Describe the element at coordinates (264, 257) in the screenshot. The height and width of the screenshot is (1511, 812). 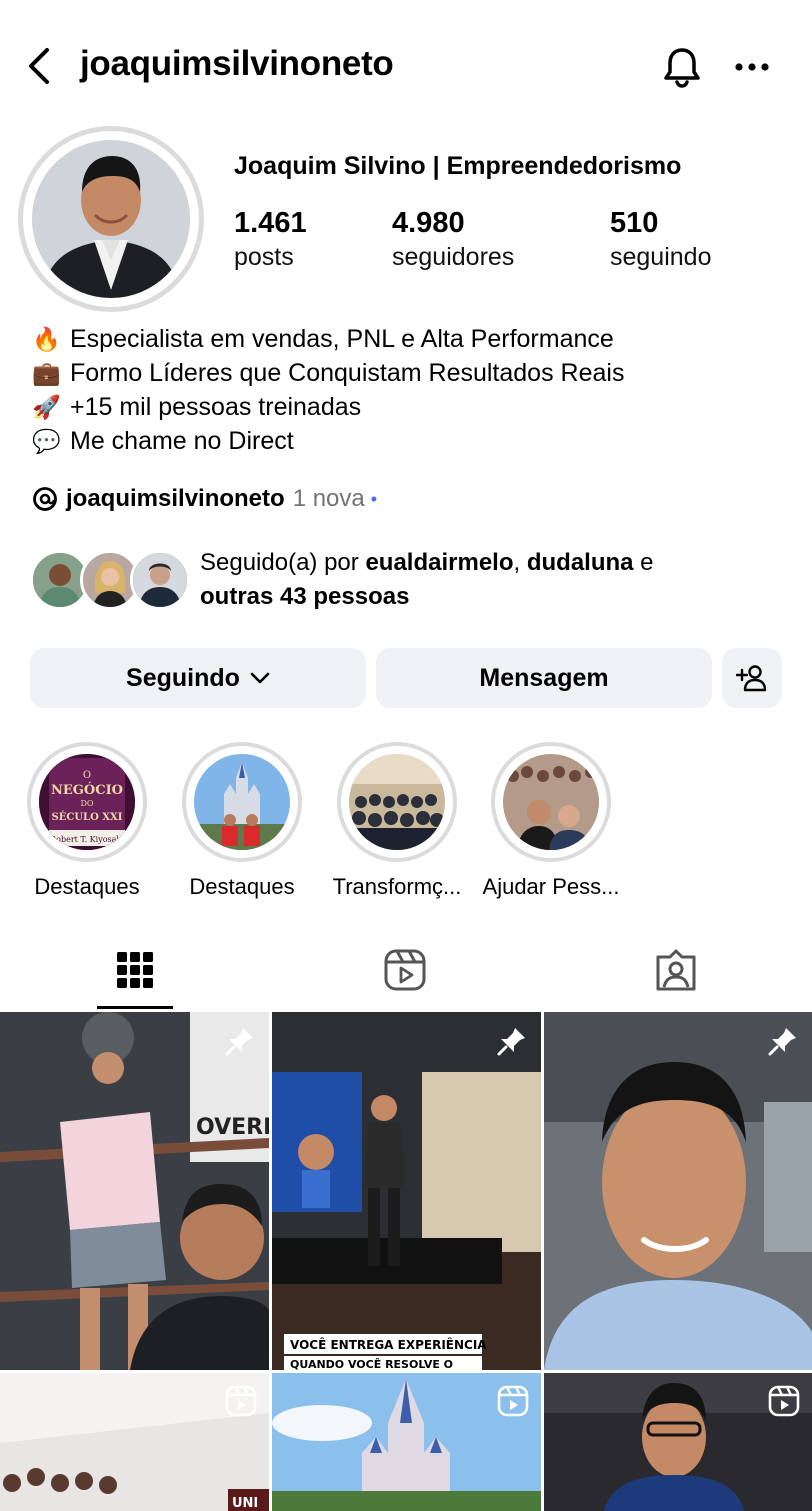
I see `stat-posts-label: posts` at that location.